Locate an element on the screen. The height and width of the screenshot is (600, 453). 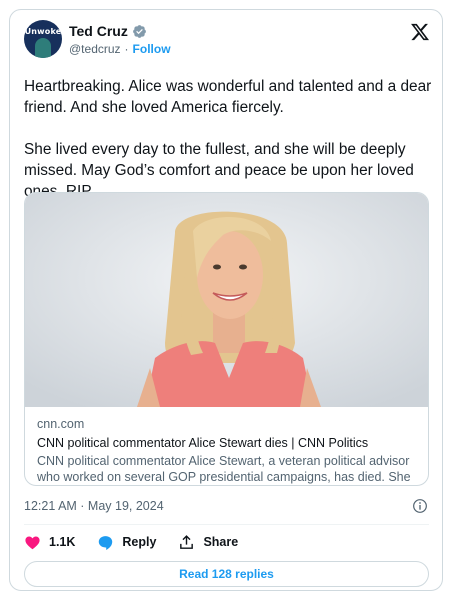
info-icon is located at coordinates (420, 506).